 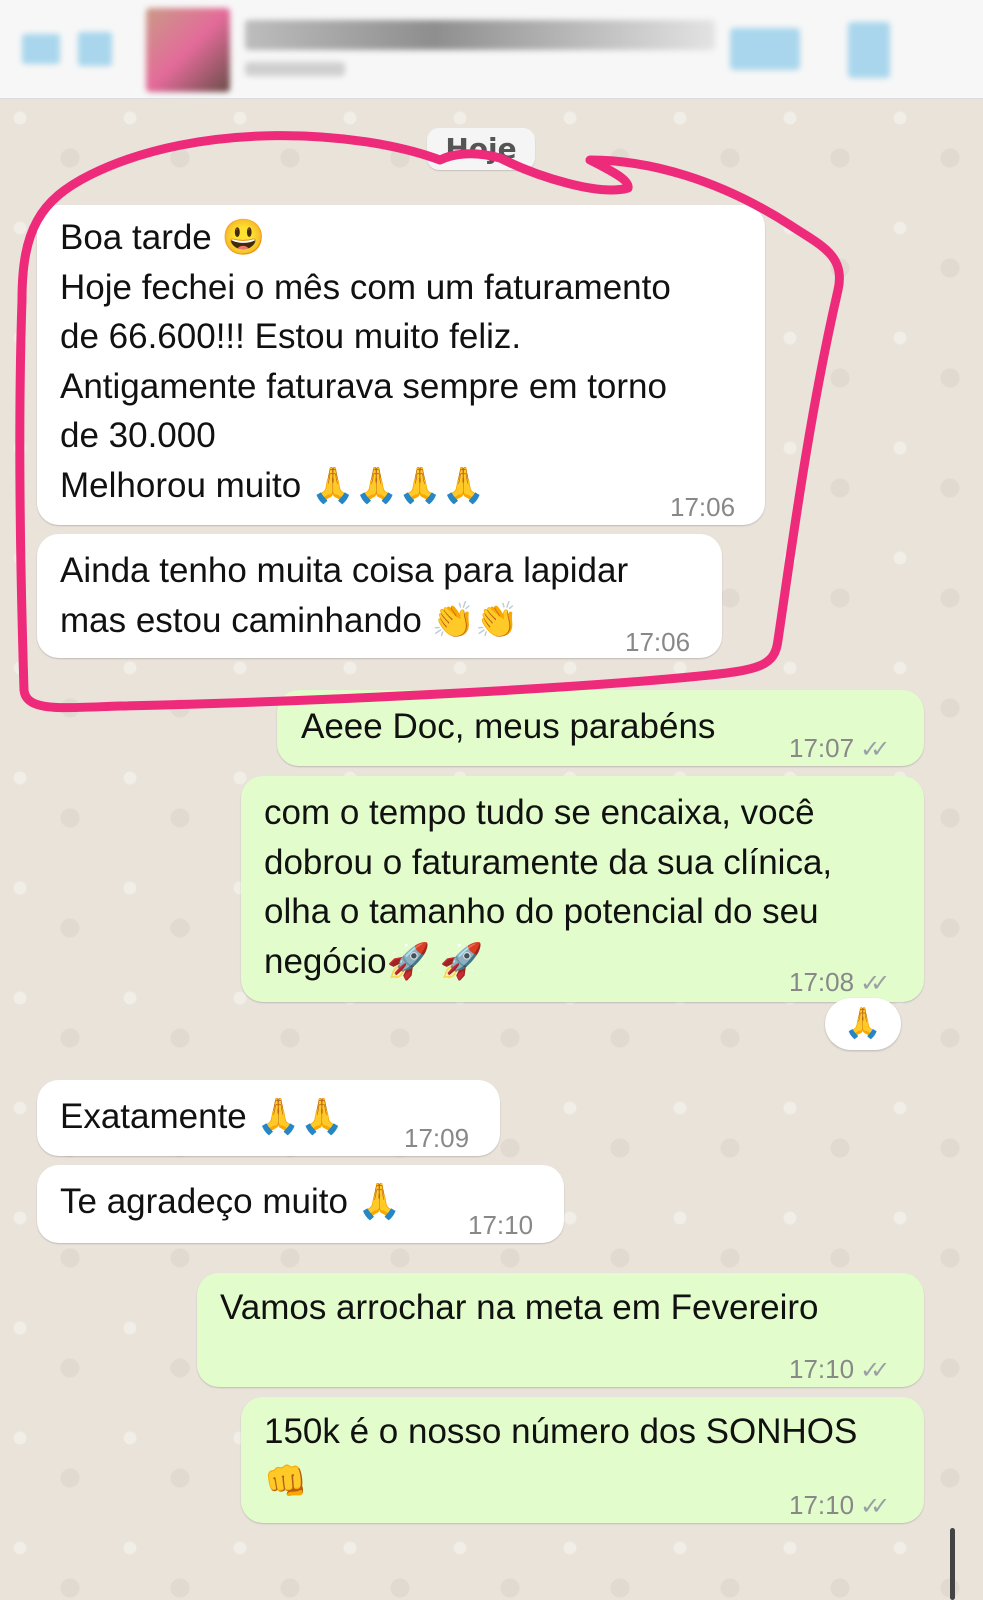 What do you see at coordinates (508, 726) in the screenshot?
I see `message-text: Aeee Doc, meus parabéns` at bounding box center [508, 726].